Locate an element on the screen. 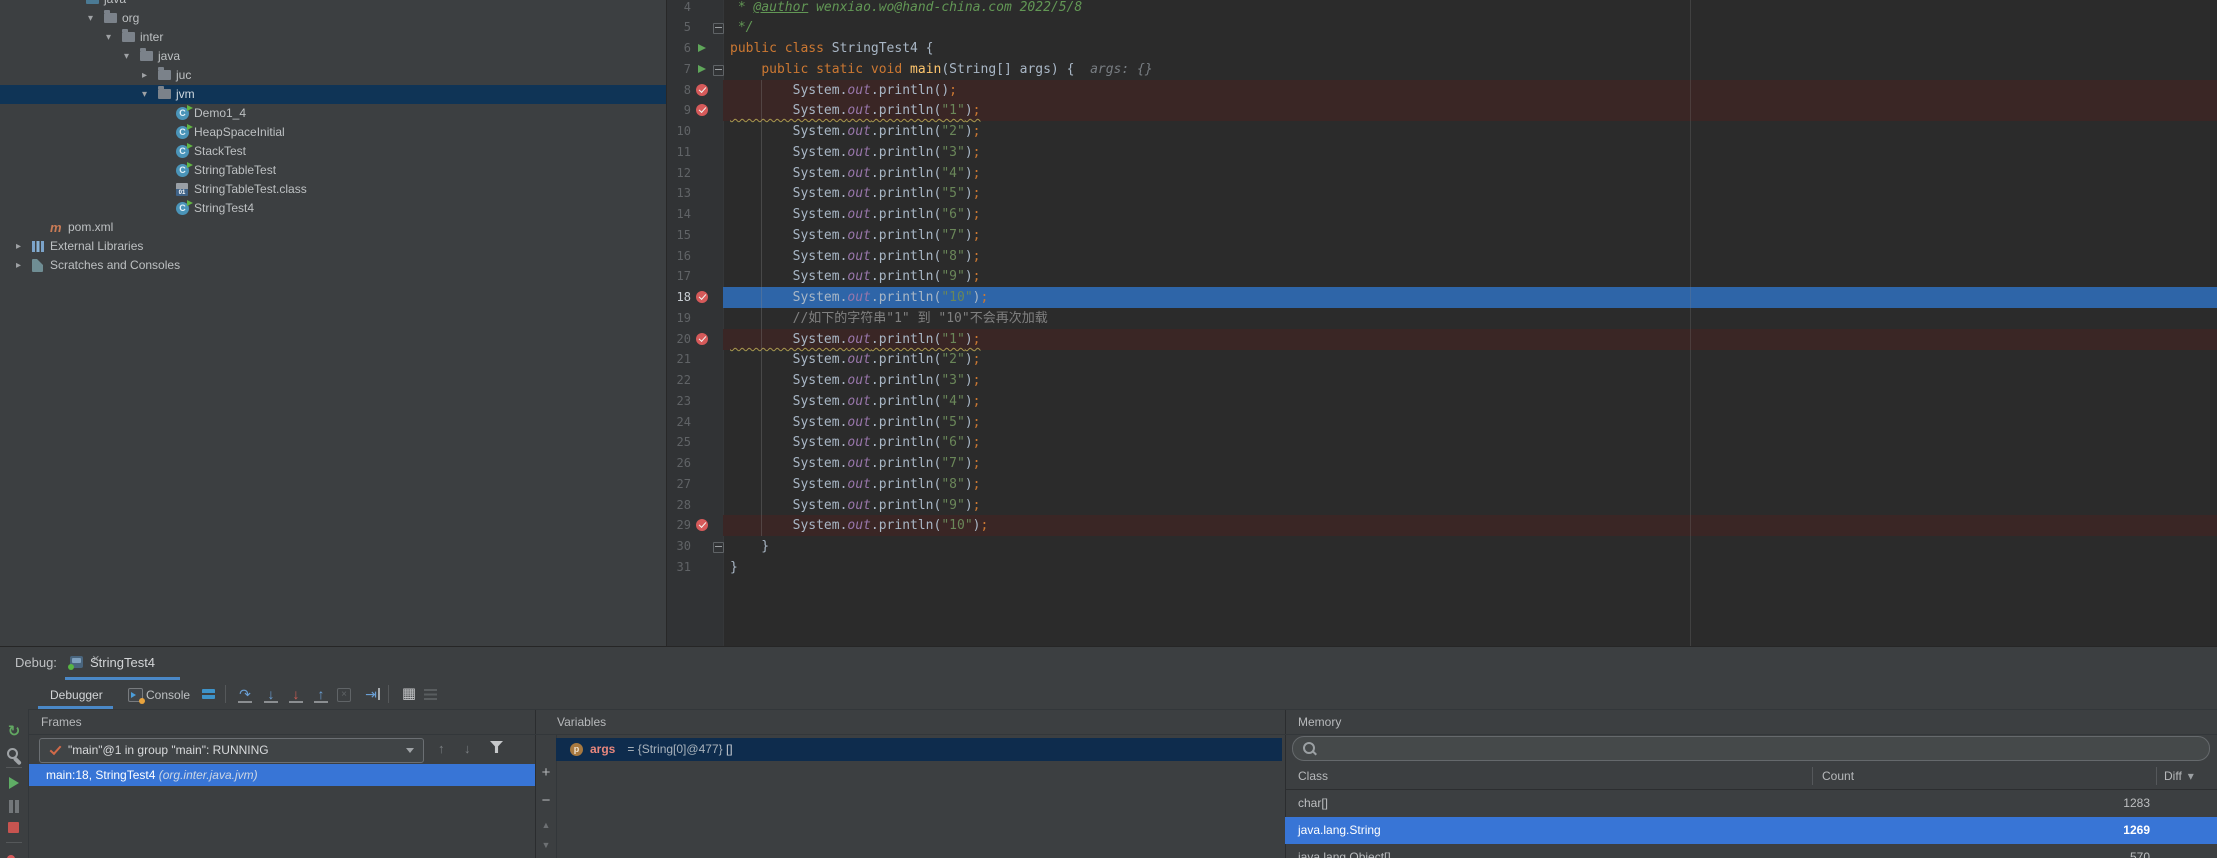 The height and width of the screenshot is (858, 2217). tree-item-java: java is located at coordinates (333, 4).